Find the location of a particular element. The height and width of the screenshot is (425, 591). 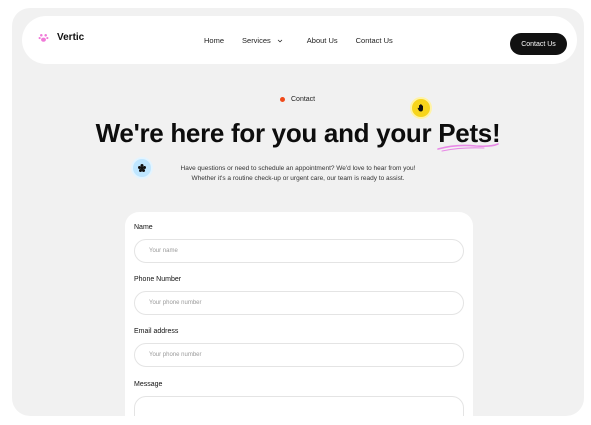

email-placeholder: Your phone number is located at coordinates (175, 355).